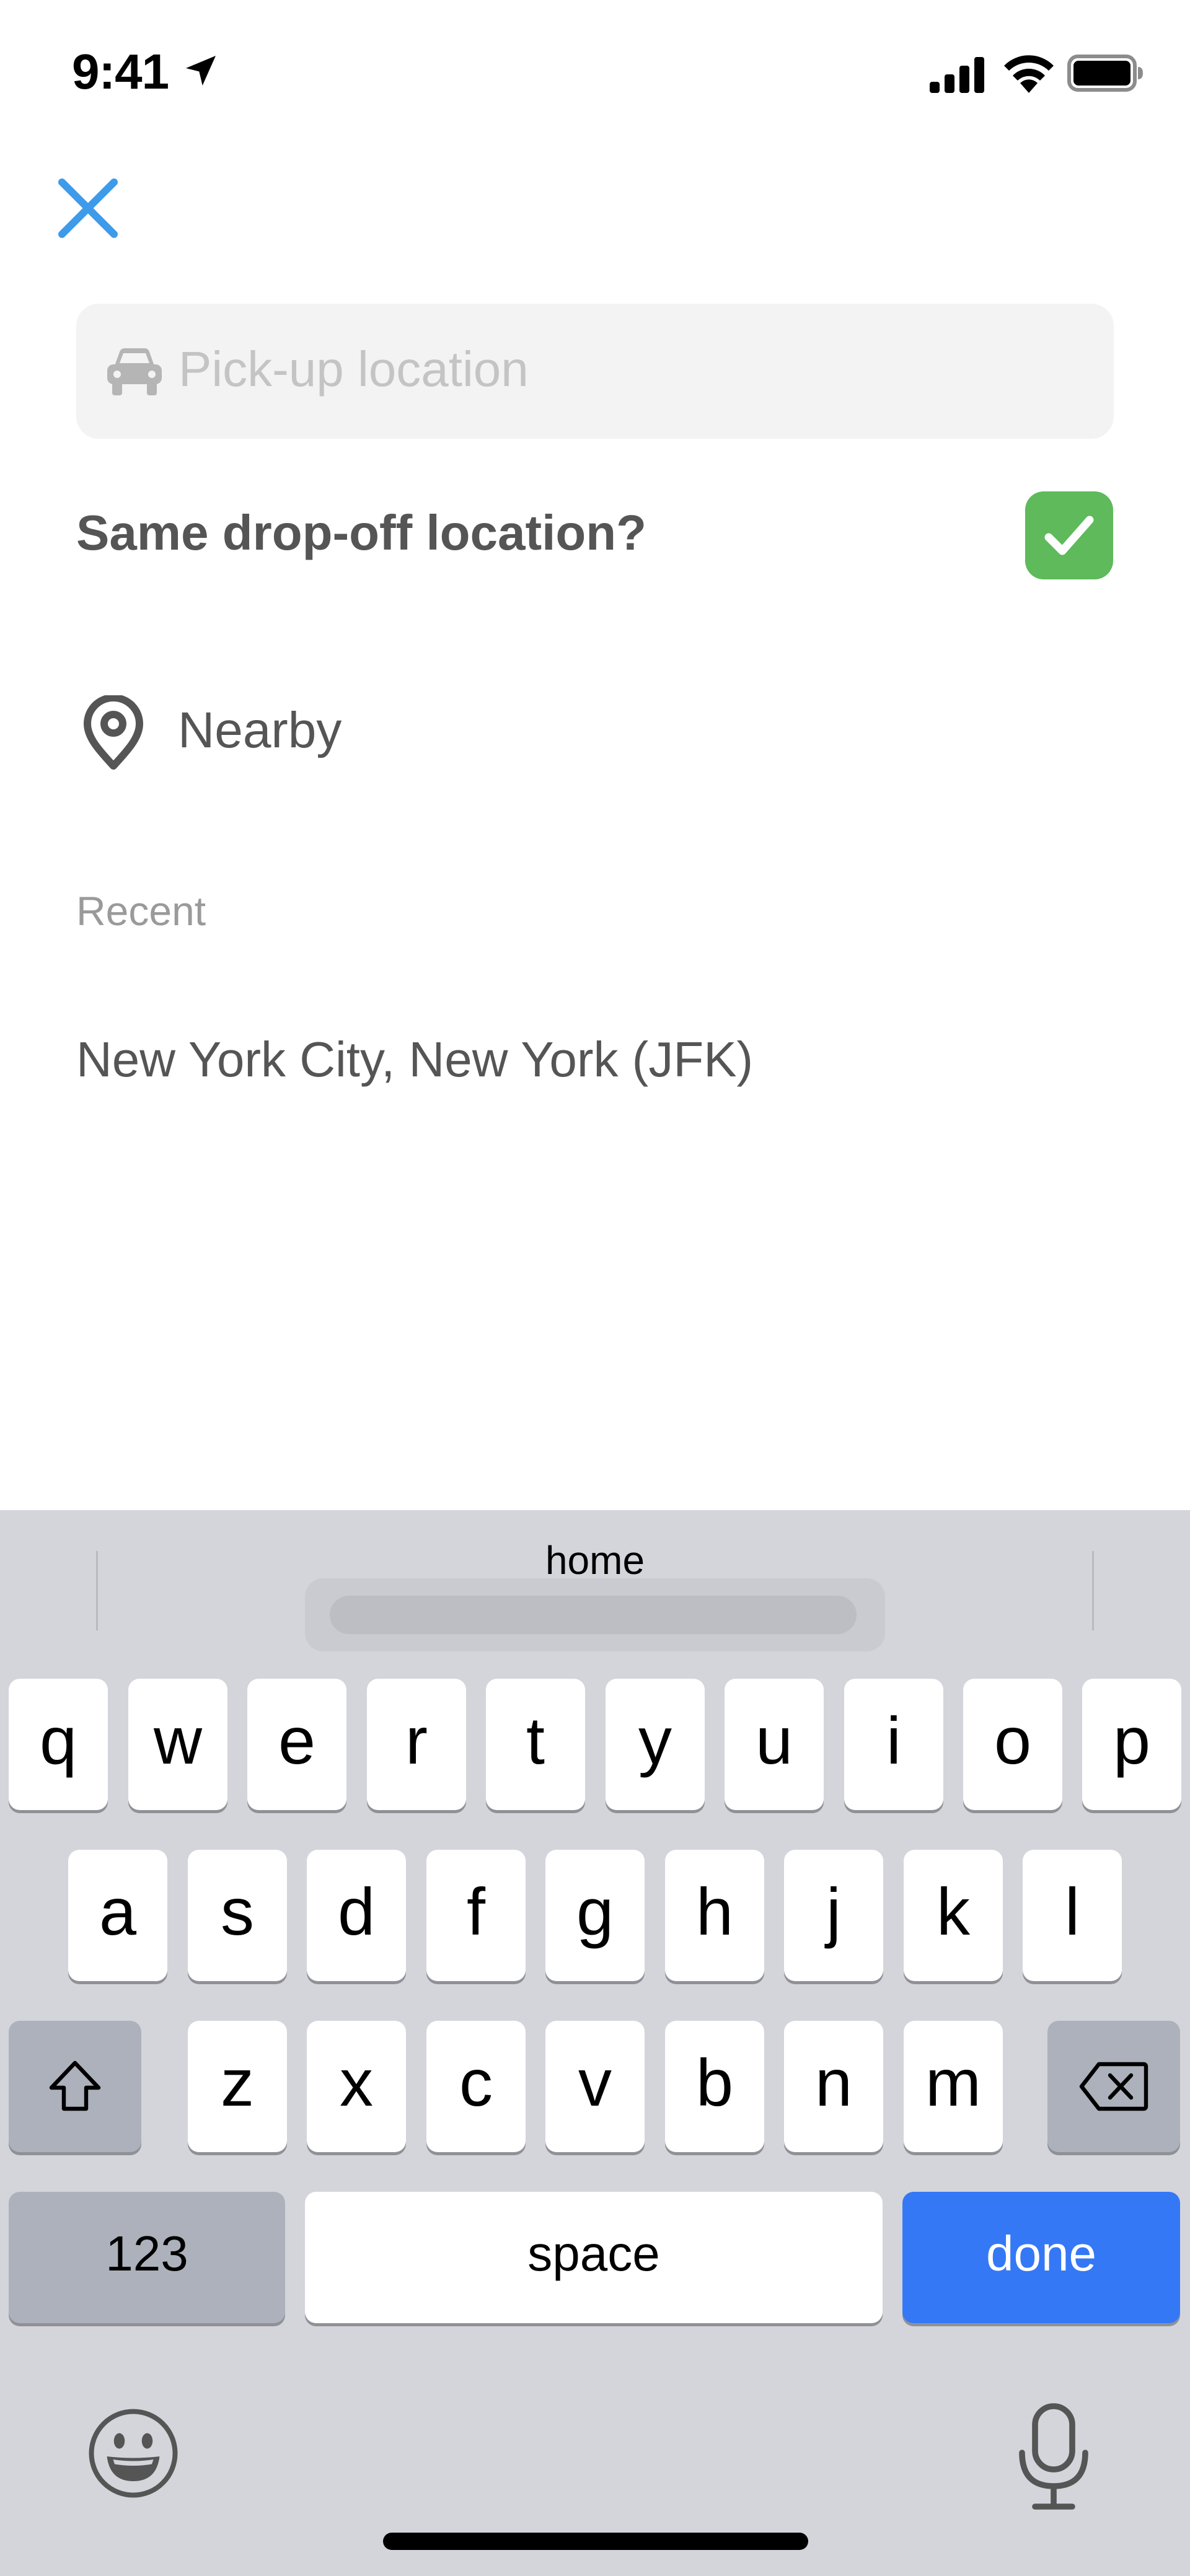 This screenshot has width=1190, height=2576. What do you see at coordinates (774, 1745) in the screenshot?
I see `key-u: u` at bounding box center [774, 1745].